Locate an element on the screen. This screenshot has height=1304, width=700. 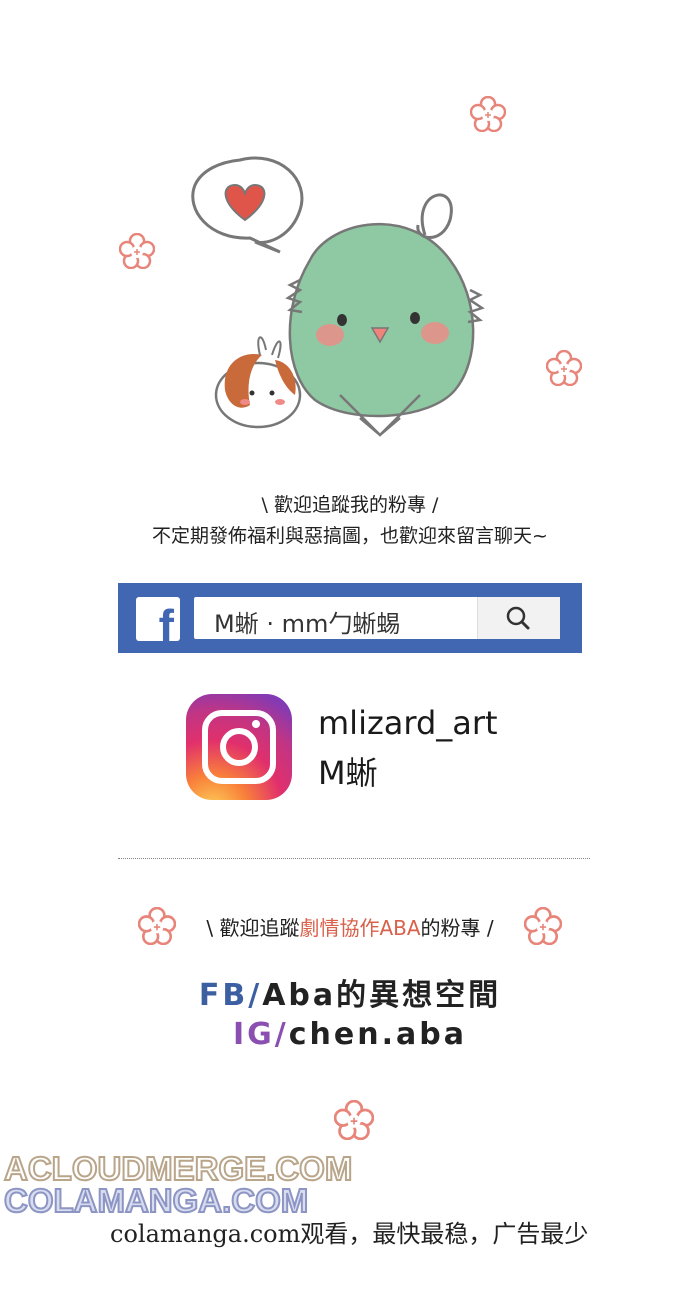
aba-instagram: IG/chen.aba is located at coordinates (350, 1034).